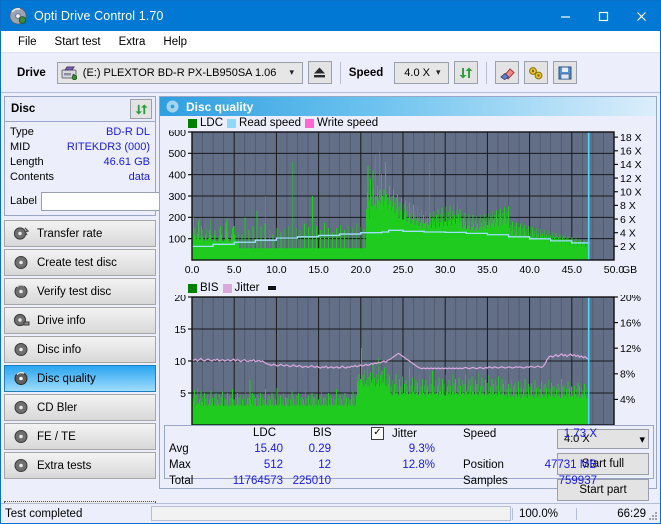  What do you see at coordinates (421, 449) in the screenshot?
I see `jitter-avg: 9.3%` at bounding box center [421, 449].